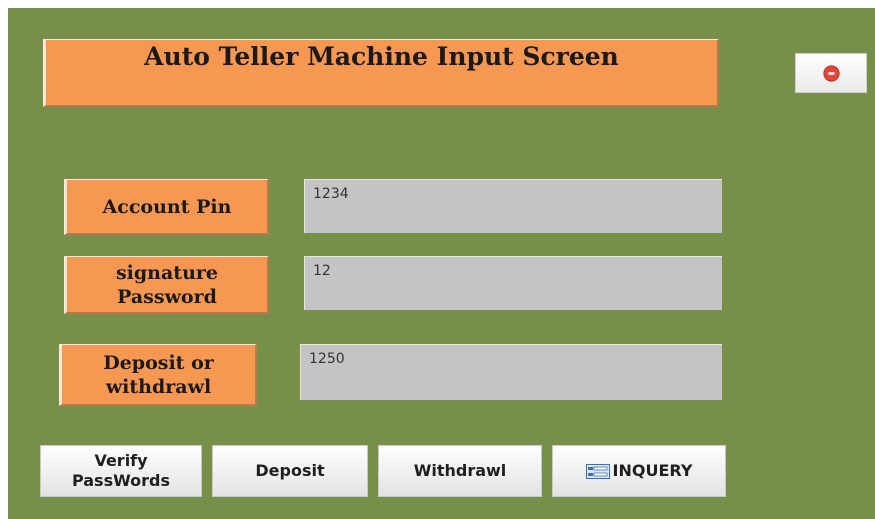 The height and width of the screenshot is (519, 875). I want to click on withdrawl-label: Withdrawl, so click(460, 470).